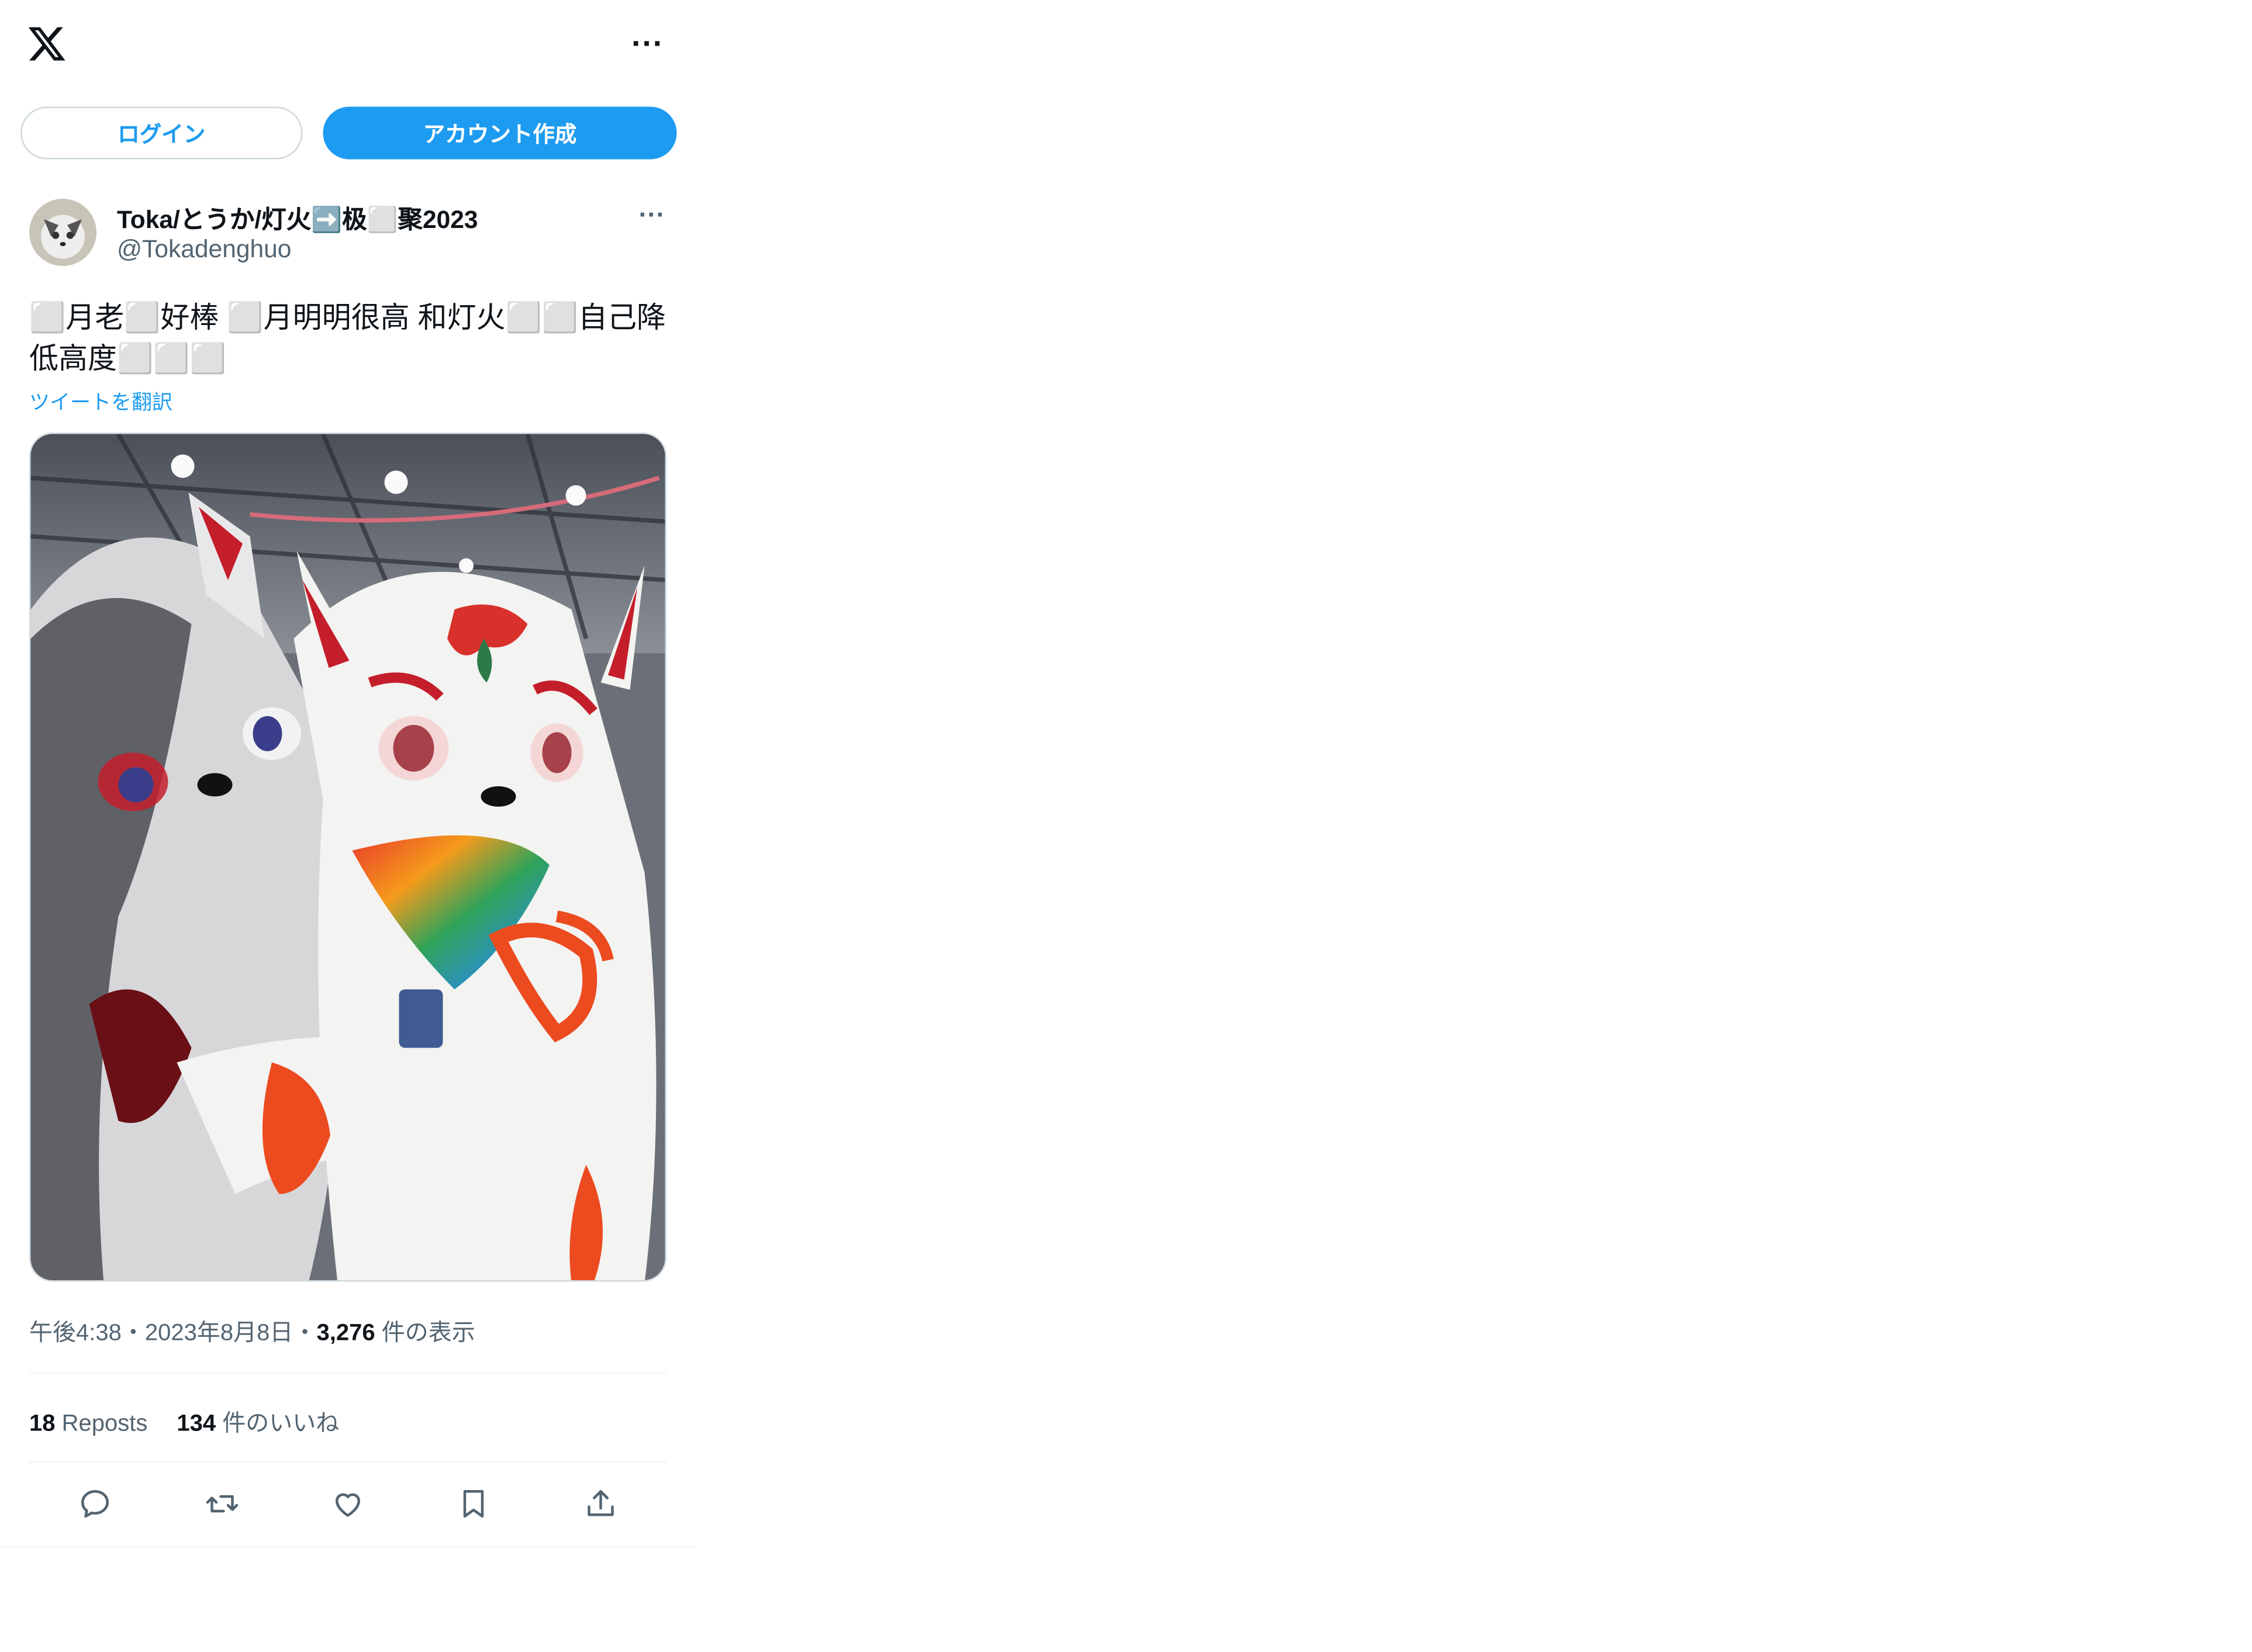 The height and width of the screenshot is (1652, 2252). I want to click on likes-stat: 134 件のいいね, so click(258, 1420).